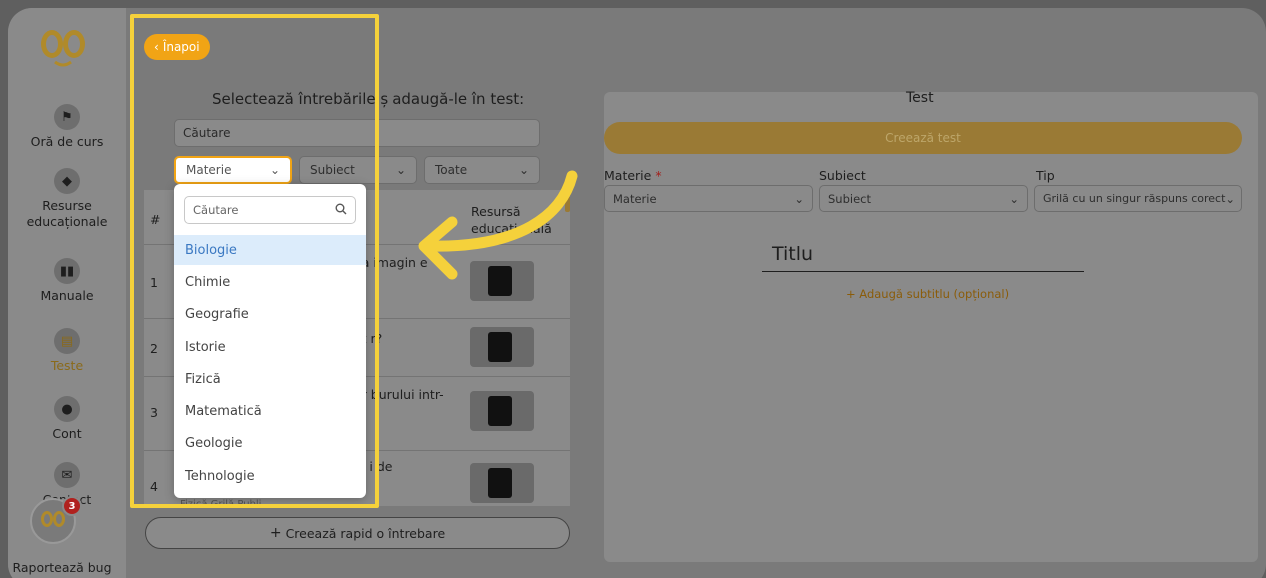  Describe the element at coordinates (67, 365) in the screenshot. I see `sidebar-item-label: Teste` at that location.